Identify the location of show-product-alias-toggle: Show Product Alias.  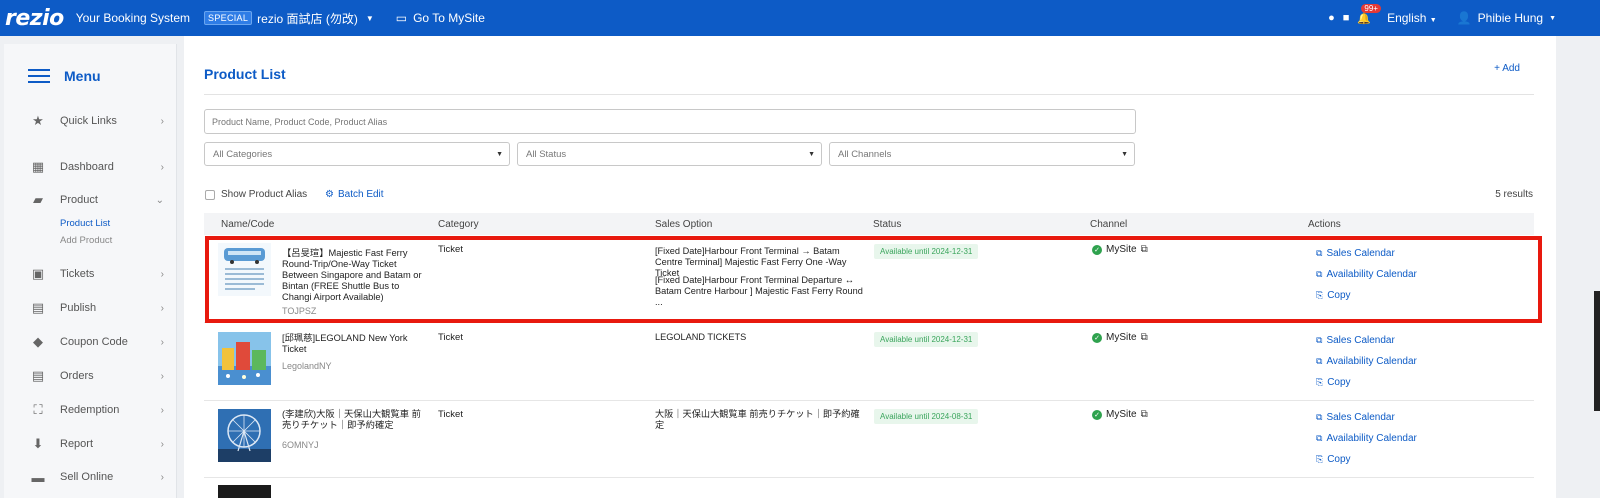
(256, 194).